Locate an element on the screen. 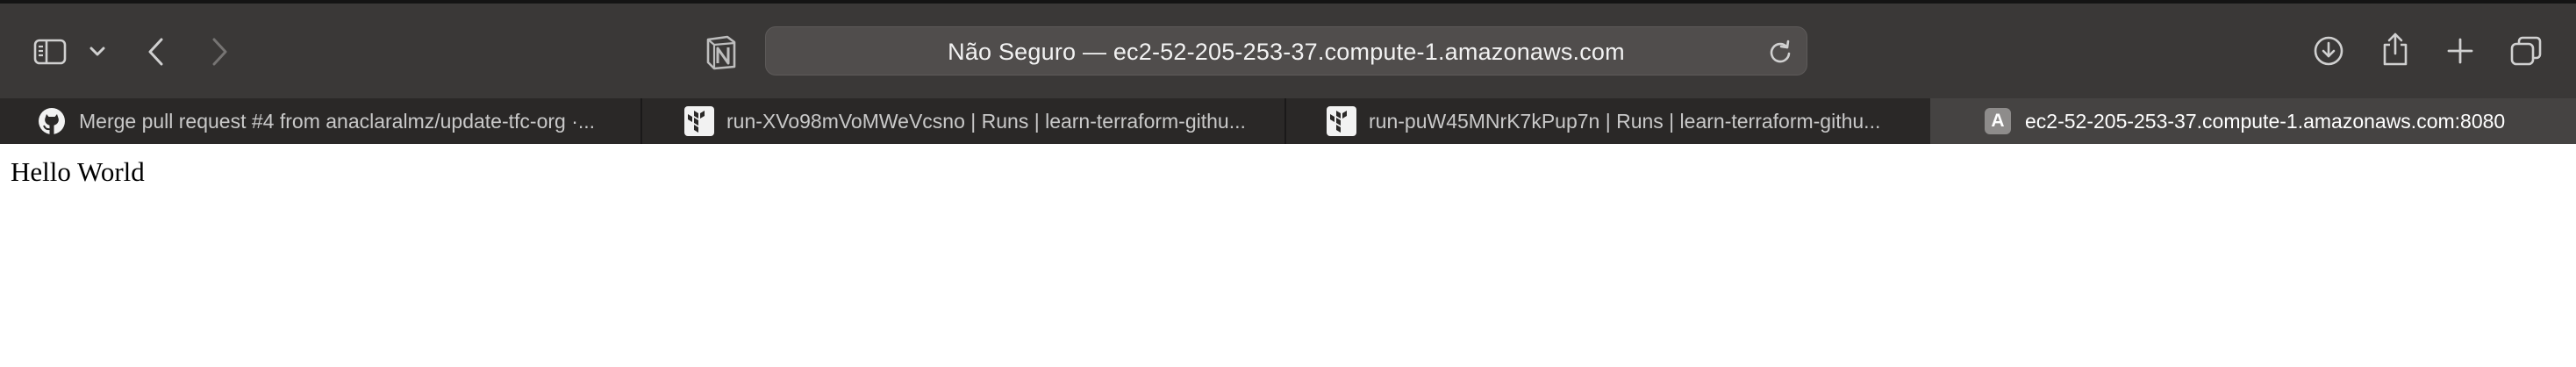 This screenshot has width=2576, height=367. downloads-button is located at coordinates (2328, 50).